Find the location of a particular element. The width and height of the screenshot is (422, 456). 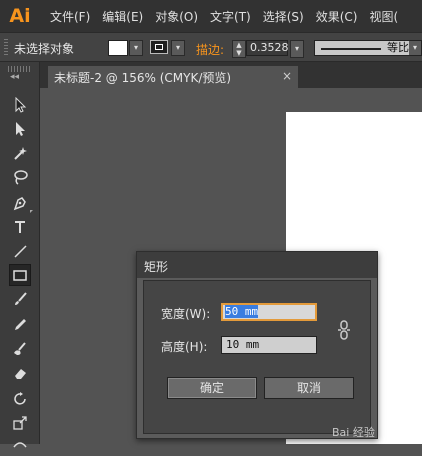

close-icon: × is located at coordinates (287, 76).